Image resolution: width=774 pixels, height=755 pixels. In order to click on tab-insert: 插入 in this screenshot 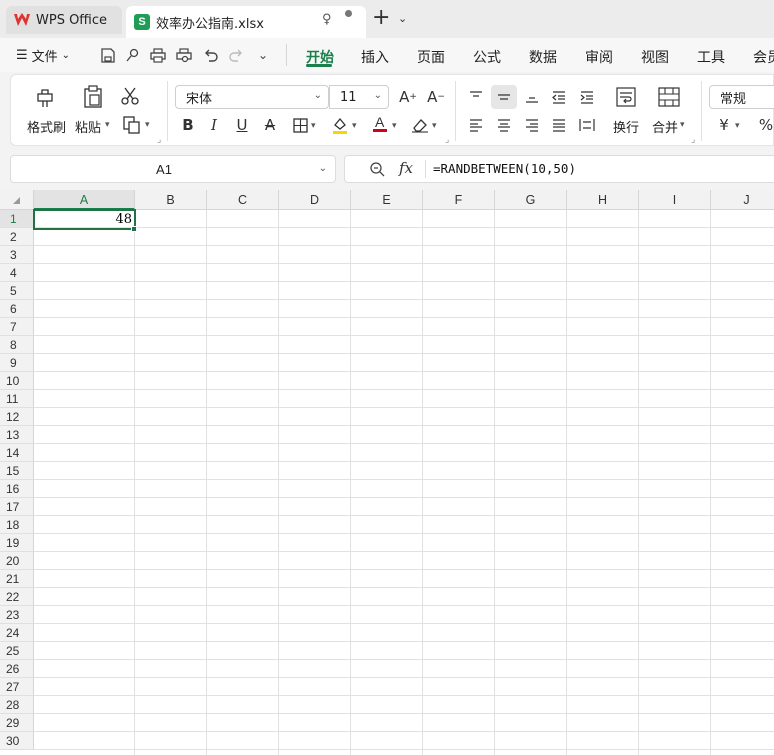, I will do `click(375, 57)`.